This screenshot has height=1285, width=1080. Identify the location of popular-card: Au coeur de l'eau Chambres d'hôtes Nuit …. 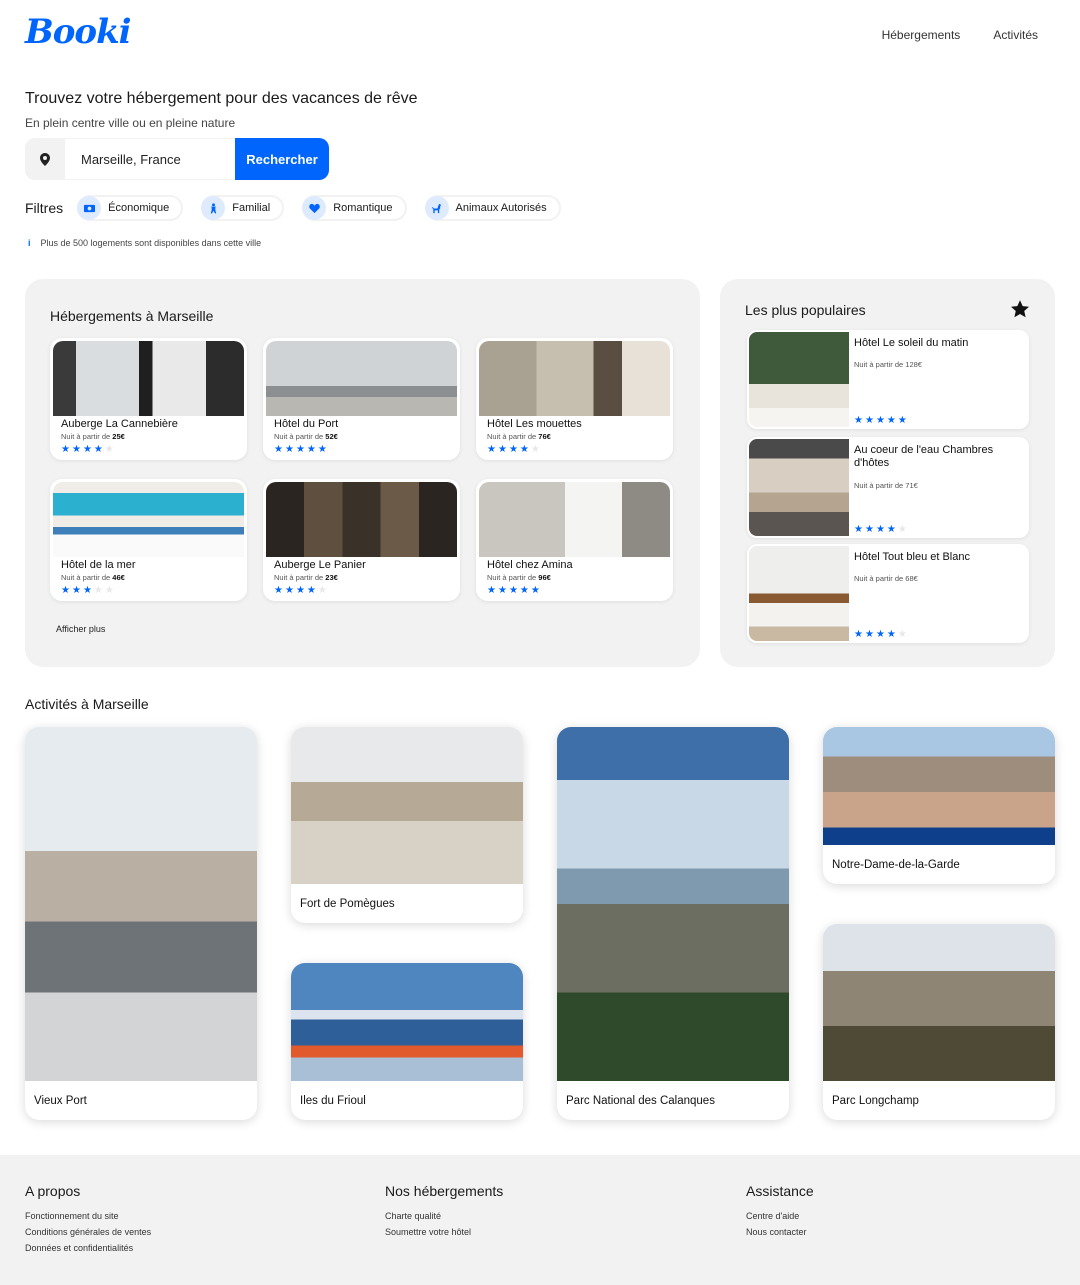
(888, 487).